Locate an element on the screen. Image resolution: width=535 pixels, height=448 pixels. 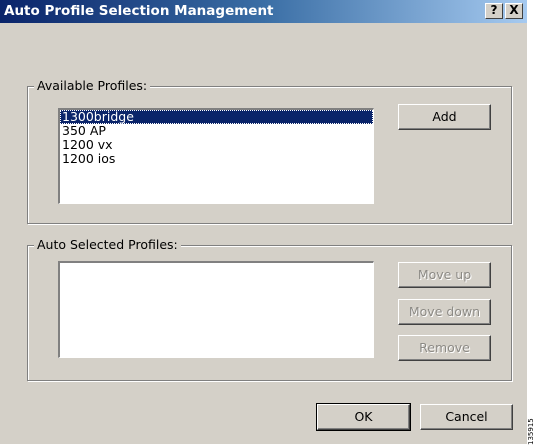
list-item: 1200 ios is located at coordinates (216, 159).